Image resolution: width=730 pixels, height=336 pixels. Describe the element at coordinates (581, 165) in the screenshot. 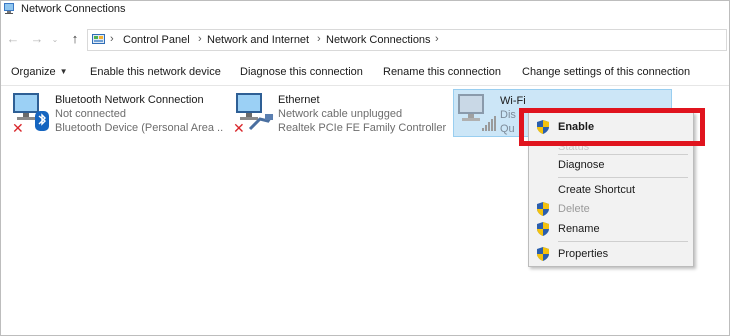

I see `menu-item-label: Diagnose` at that location.